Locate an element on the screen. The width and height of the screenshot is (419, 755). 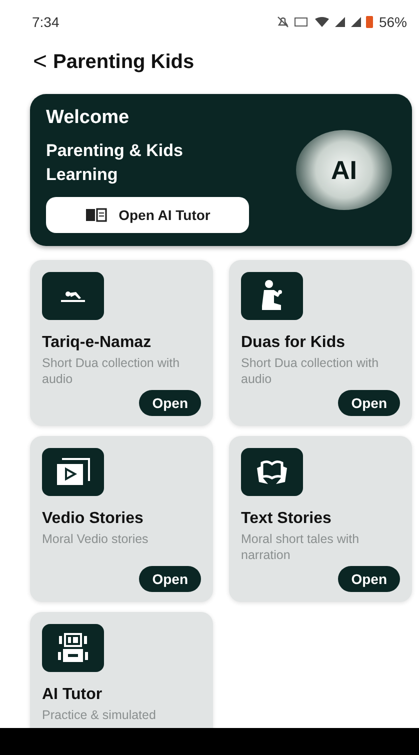
open-book-icon is located at coordinates (272, 472).